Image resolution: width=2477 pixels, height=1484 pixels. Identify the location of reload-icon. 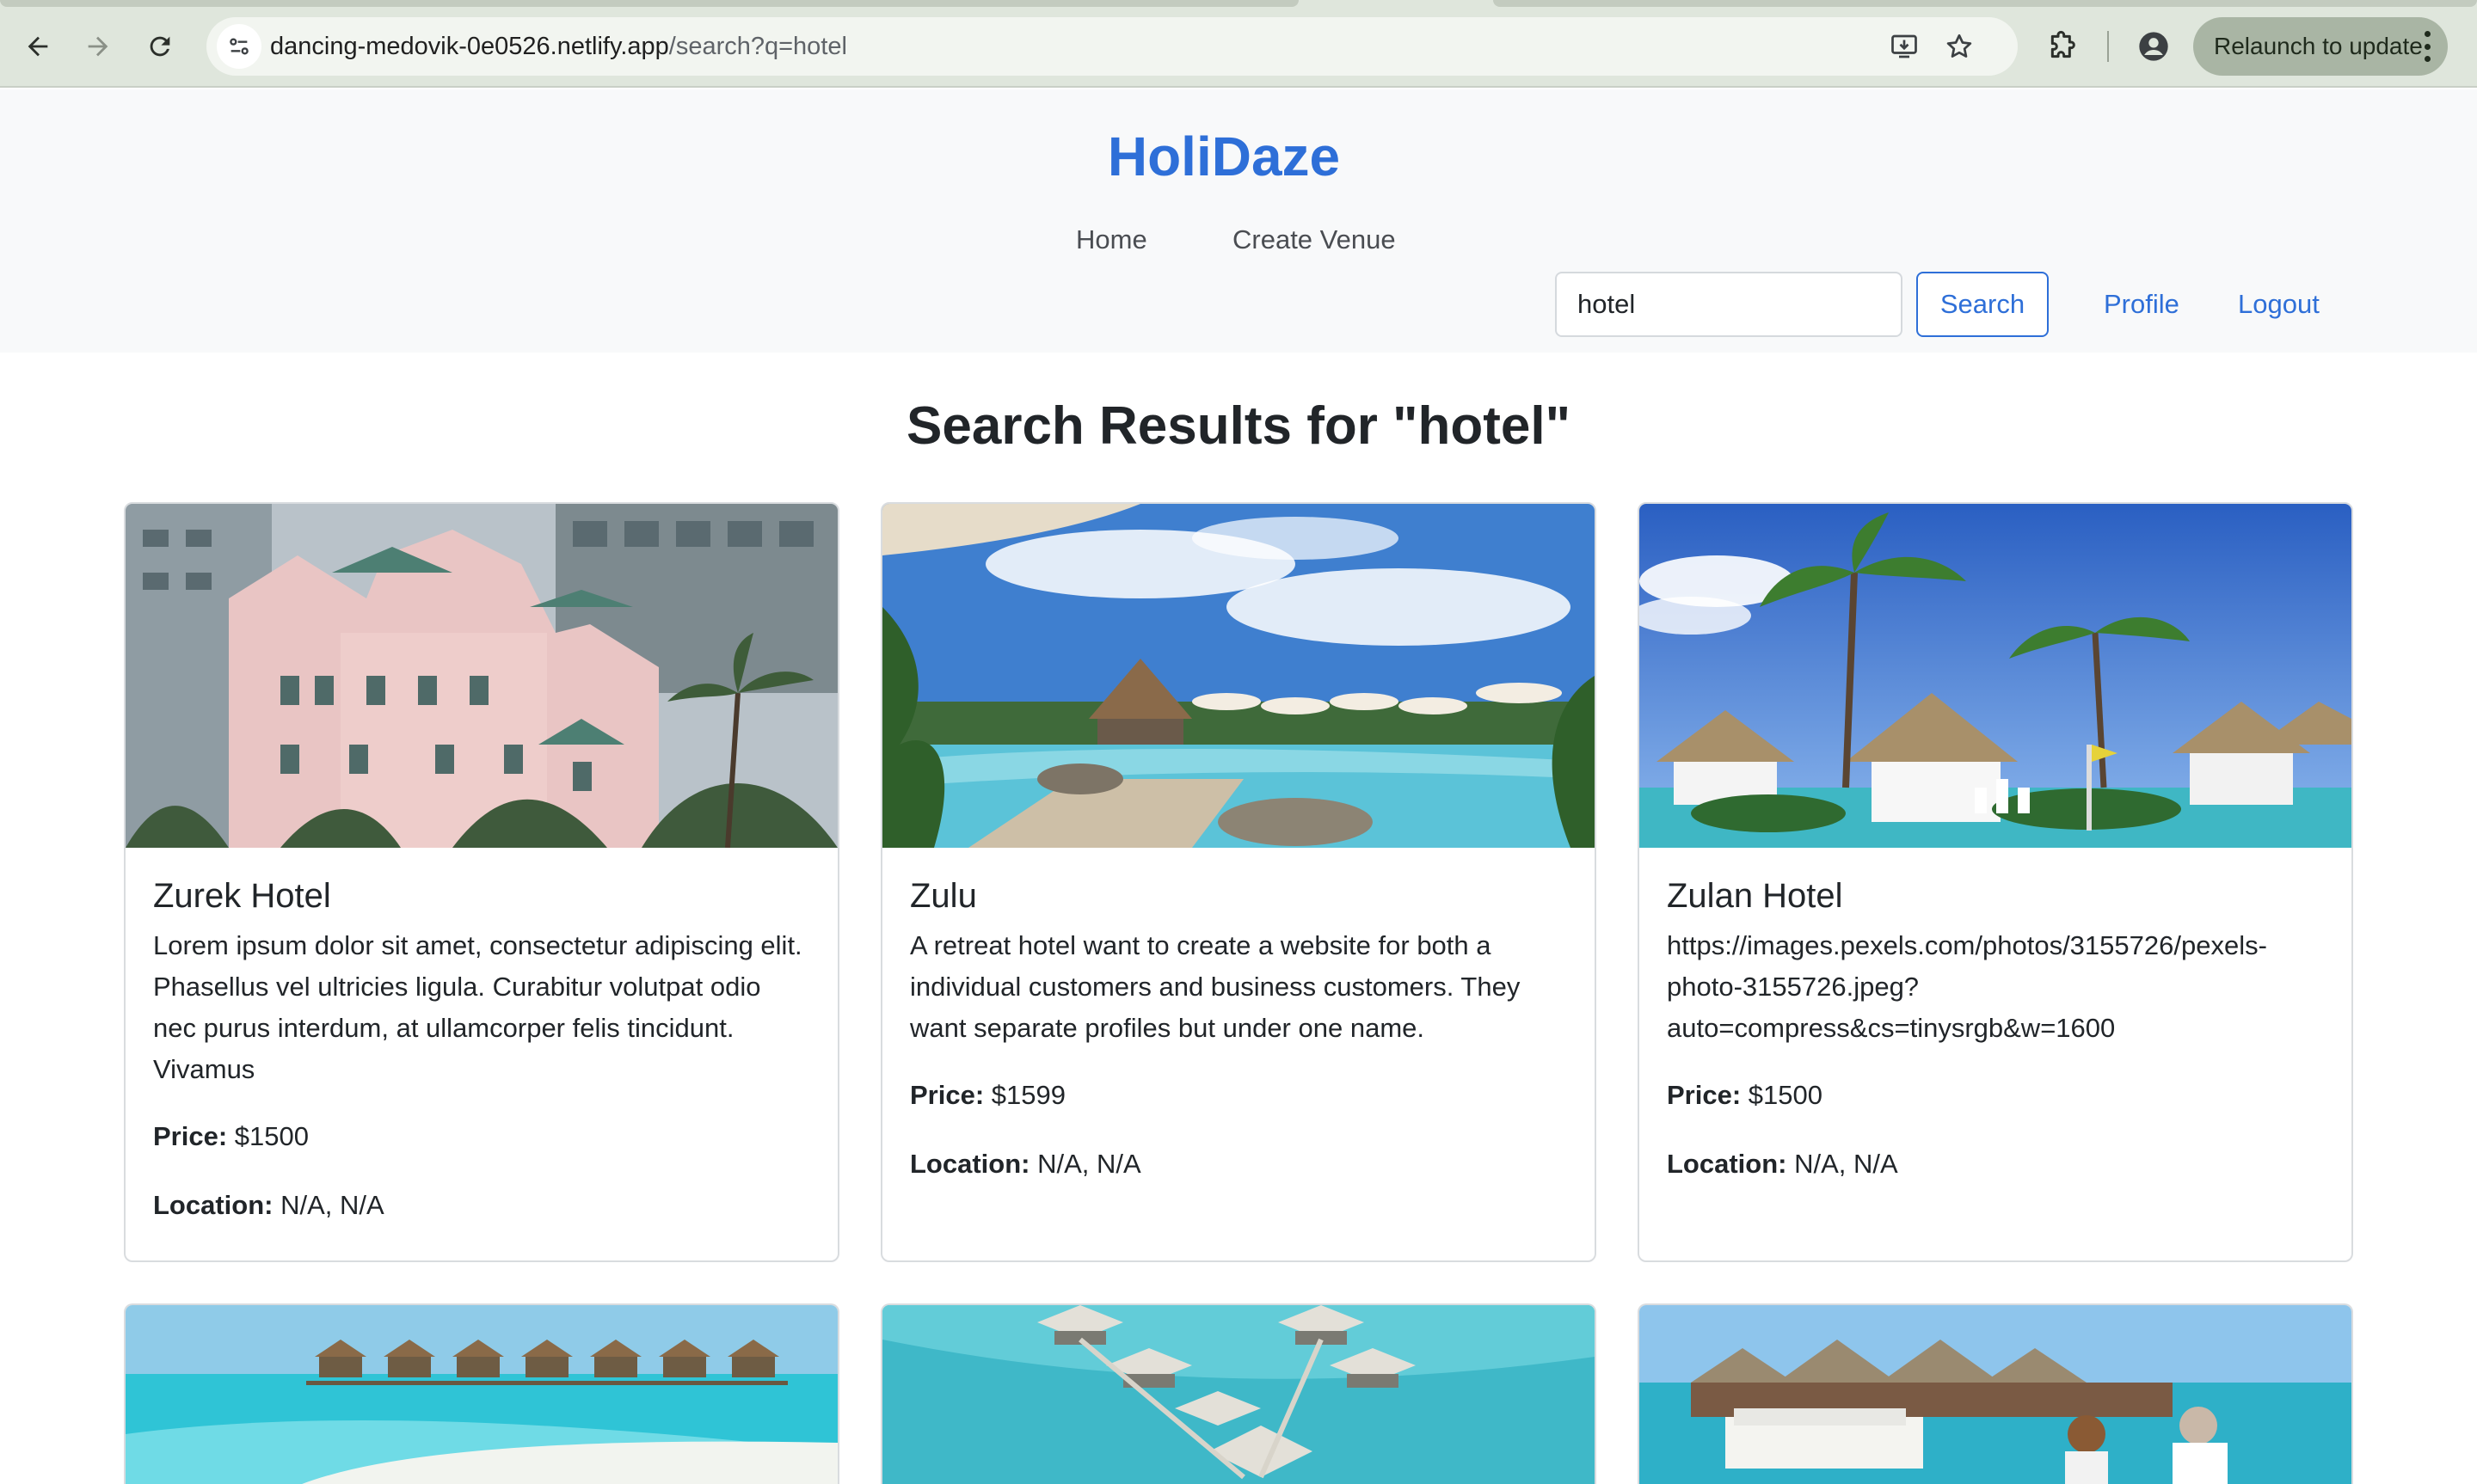
(160, 46).